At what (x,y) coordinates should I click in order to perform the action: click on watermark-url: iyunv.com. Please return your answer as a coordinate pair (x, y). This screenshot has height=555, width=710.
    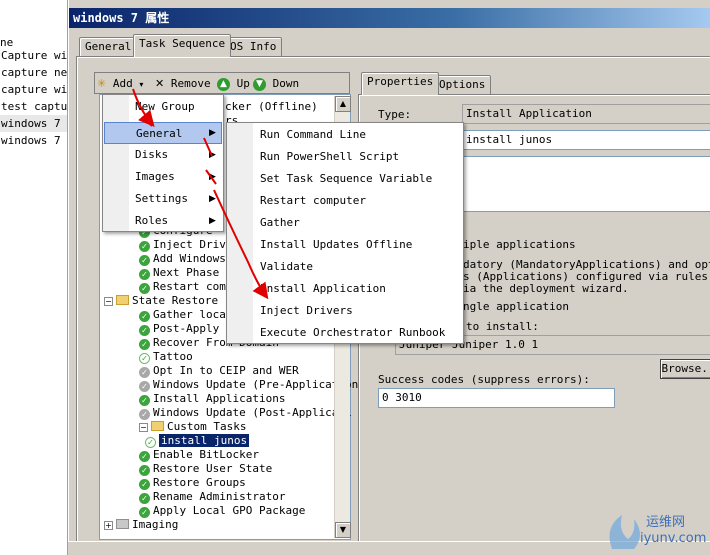
    Looking at the image, I should click on (673, 538).